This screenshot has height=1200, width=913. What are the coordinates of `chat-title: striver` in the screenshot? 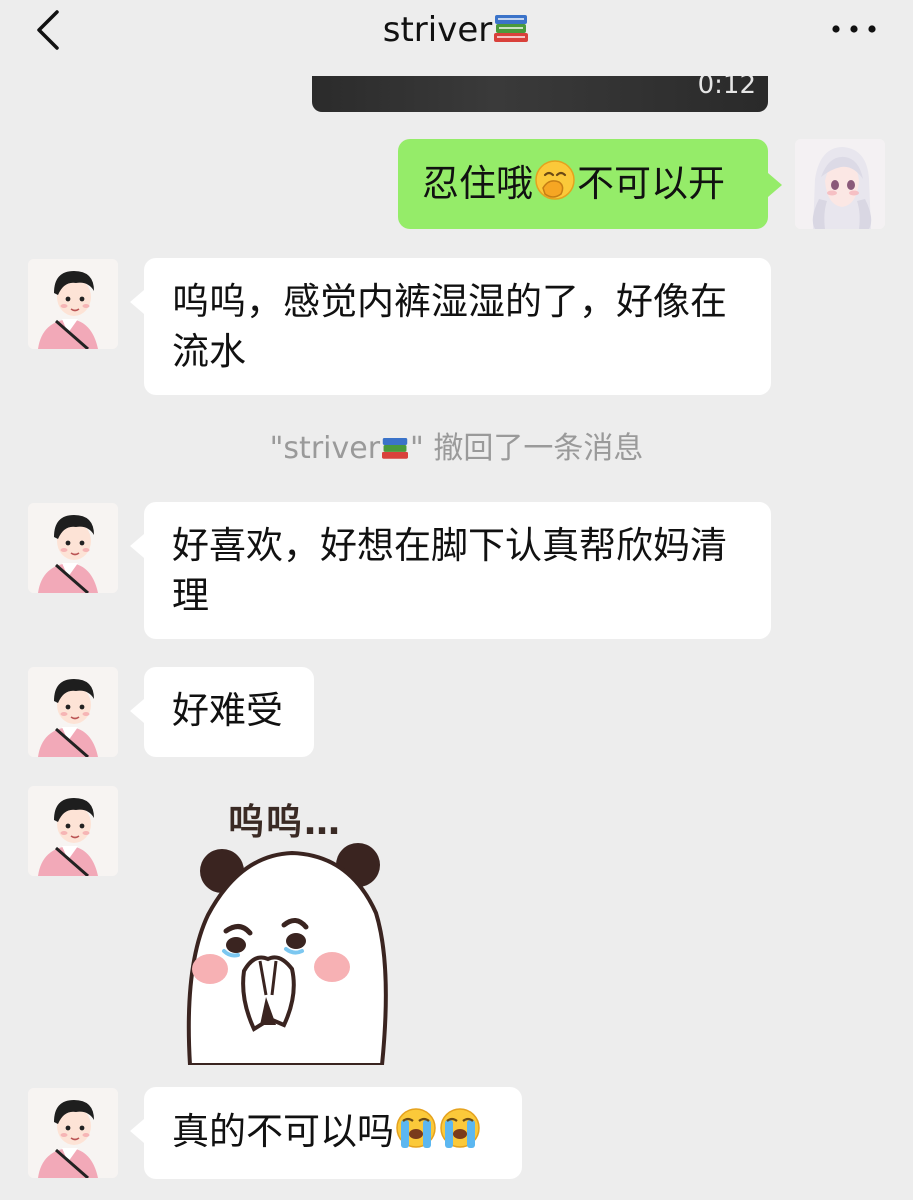 It's located at (456, 30).